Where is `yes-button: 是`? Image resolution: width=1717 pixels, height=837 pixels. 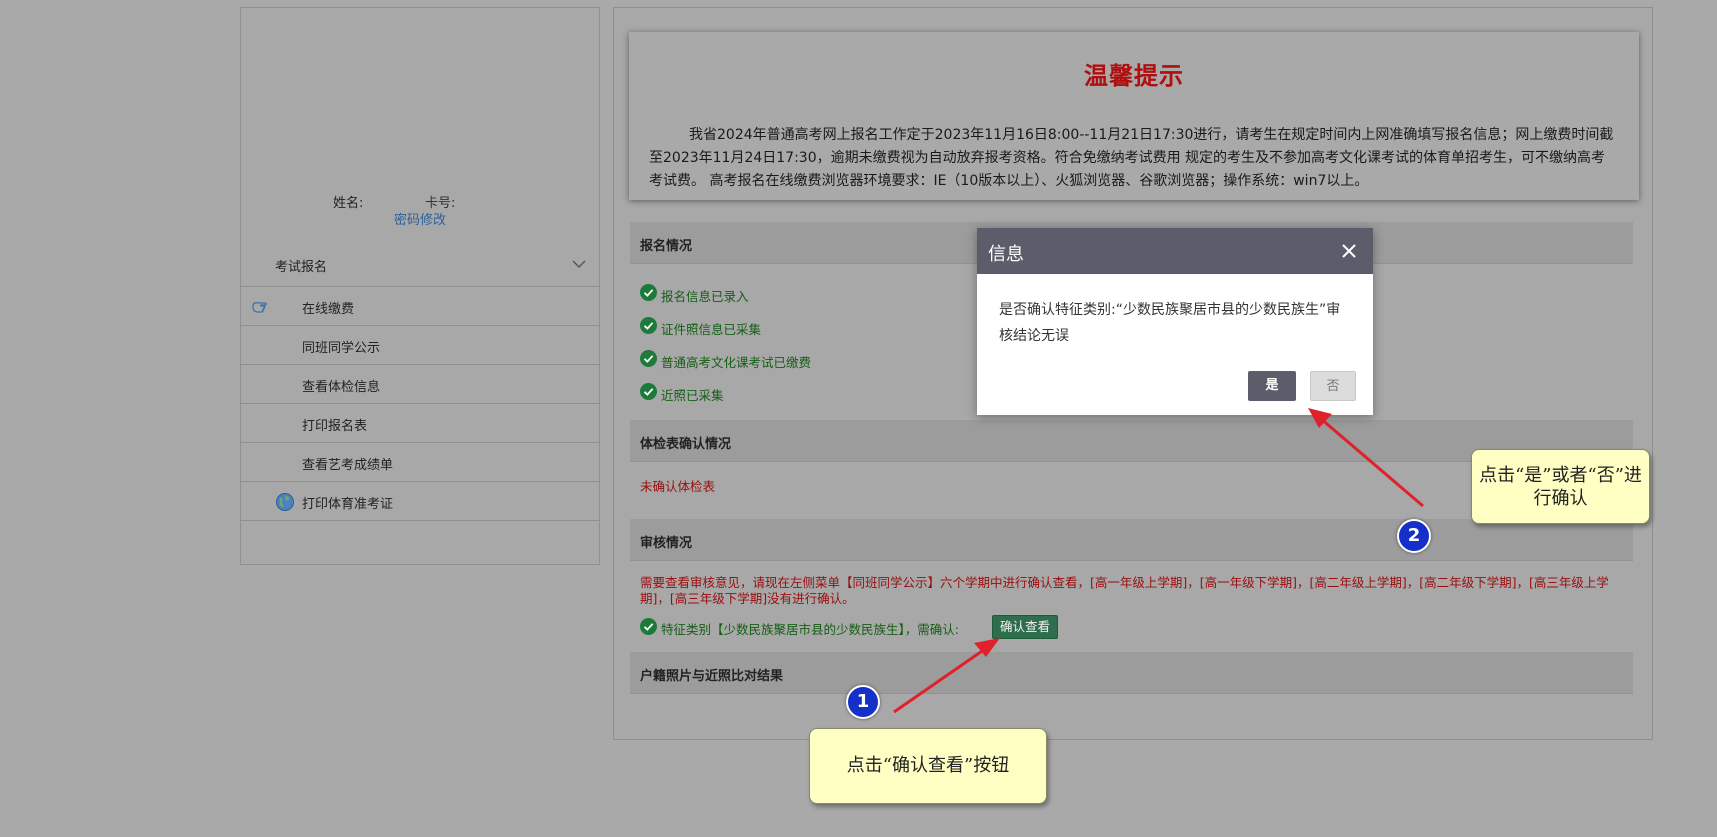 yes-button: 是 is located at coordinates (1272, 386).